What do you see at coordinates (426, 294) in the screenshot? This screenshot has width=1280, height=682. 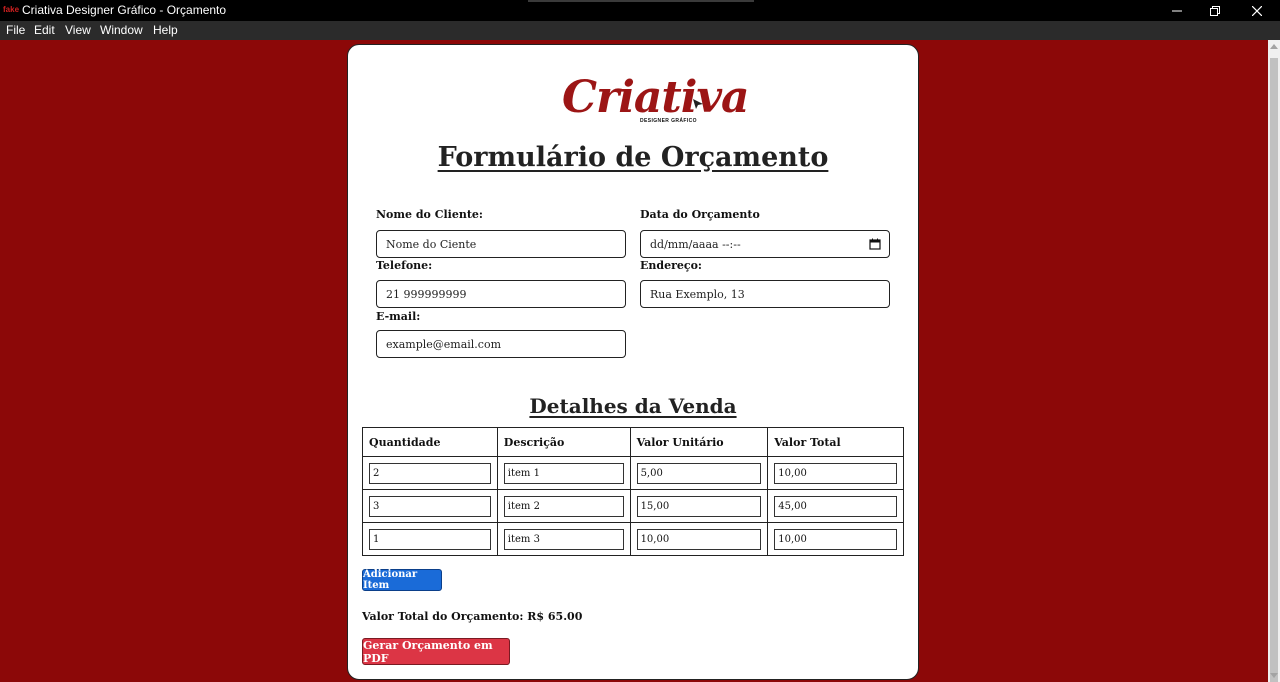 I see `phone-value: 21 999999999` at bounding box center [426, 294].